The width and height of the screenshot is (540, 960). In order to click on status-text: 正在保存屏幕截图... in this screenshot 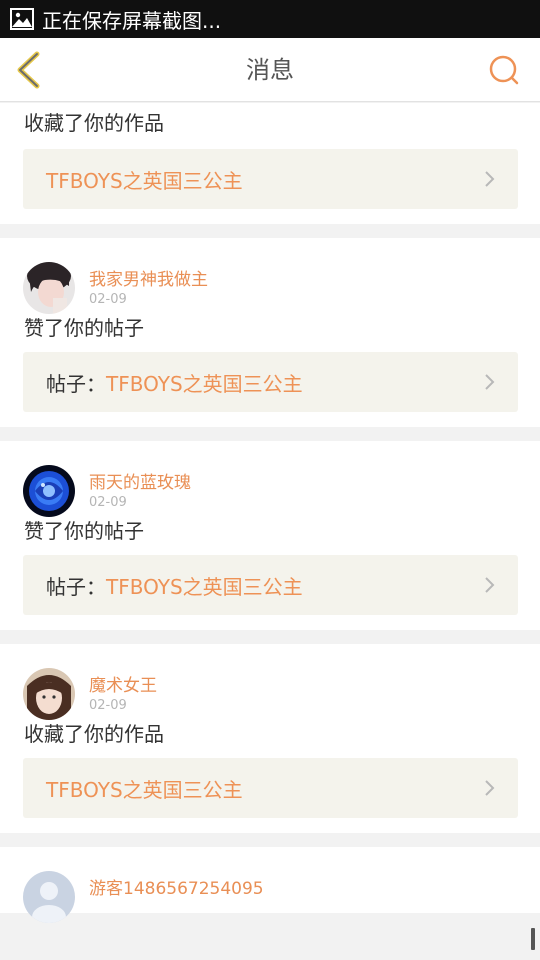, I will do `click(132, 20)`.